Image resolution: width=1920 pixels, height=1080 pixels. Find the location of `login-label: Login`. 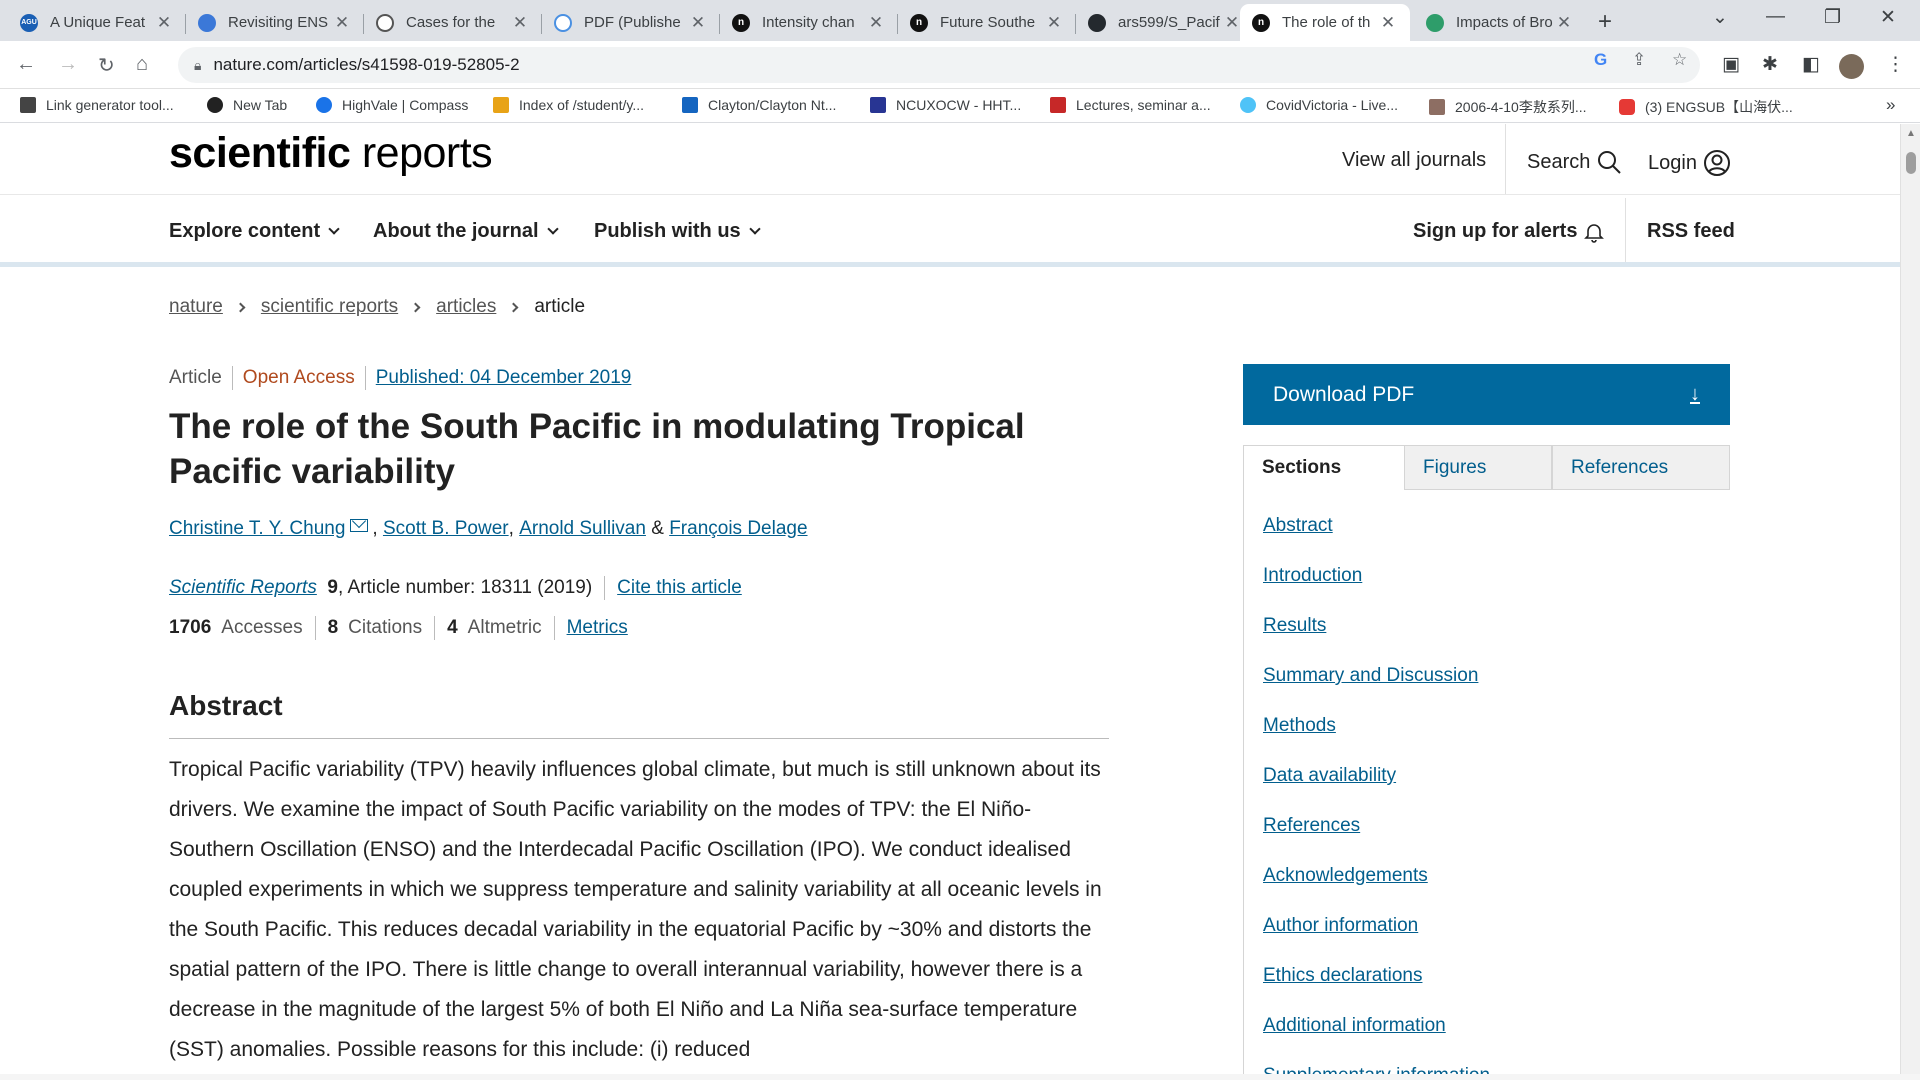

login-label: Login is located at coordinates (1672, 162).